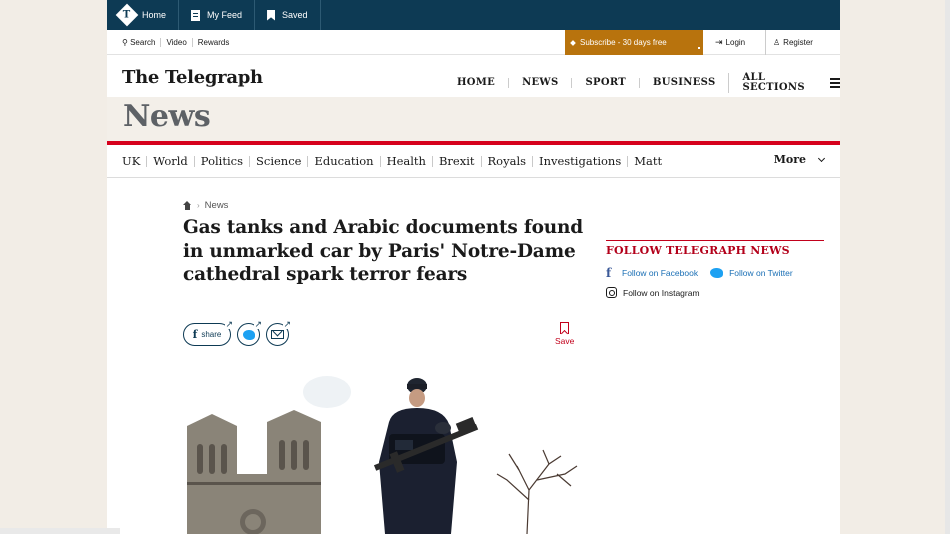  Describe the element at coordinates (473, 119) in the screenshot. I see `section-banner: News` at that location.